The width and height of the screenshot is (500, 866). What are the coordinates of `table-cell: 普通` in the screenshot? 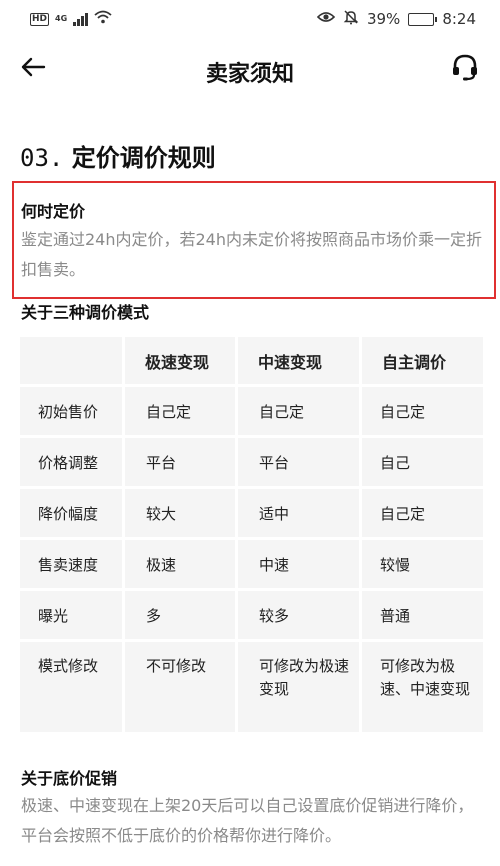 It's located at (422, 615).